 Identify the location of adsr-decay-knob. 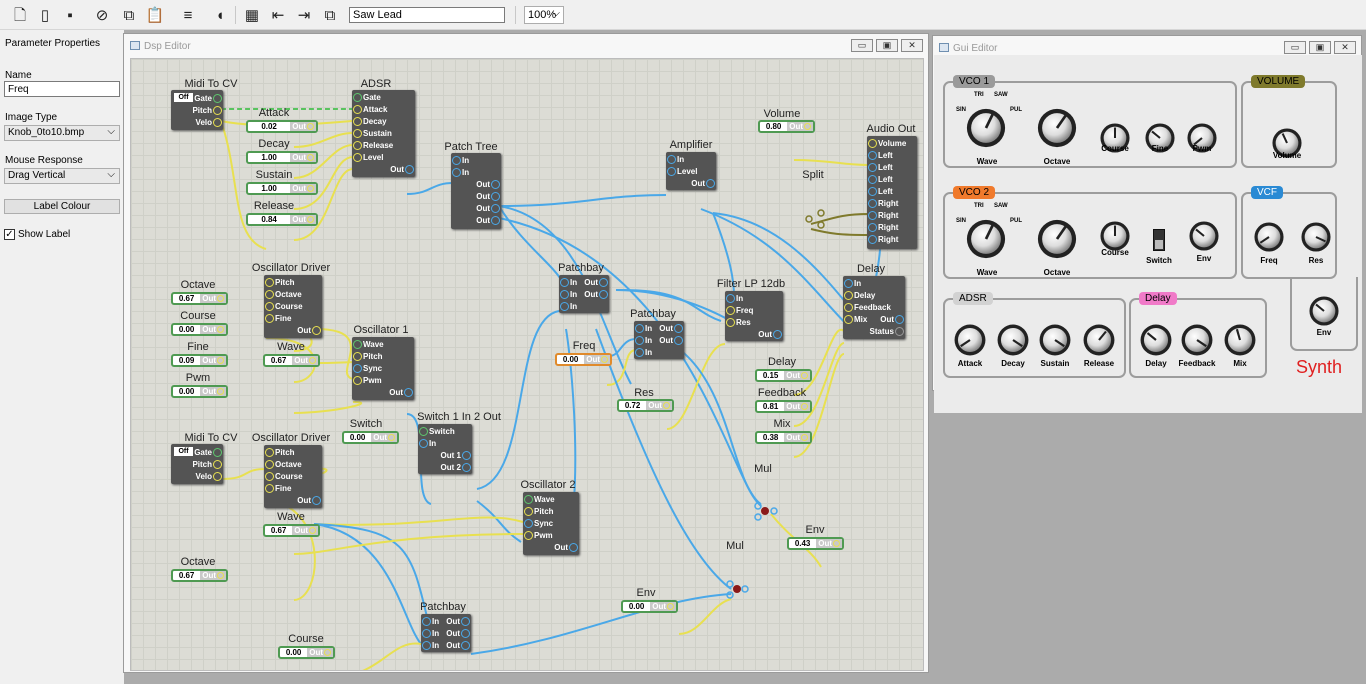
(1013, 340).